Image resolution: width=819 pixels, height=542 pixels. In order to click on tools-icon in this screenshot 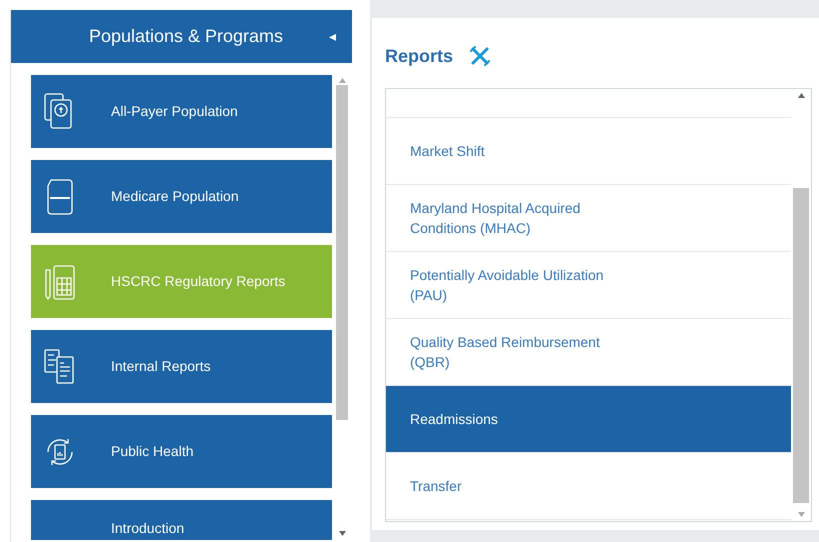, I will do `click(480, 56)`.